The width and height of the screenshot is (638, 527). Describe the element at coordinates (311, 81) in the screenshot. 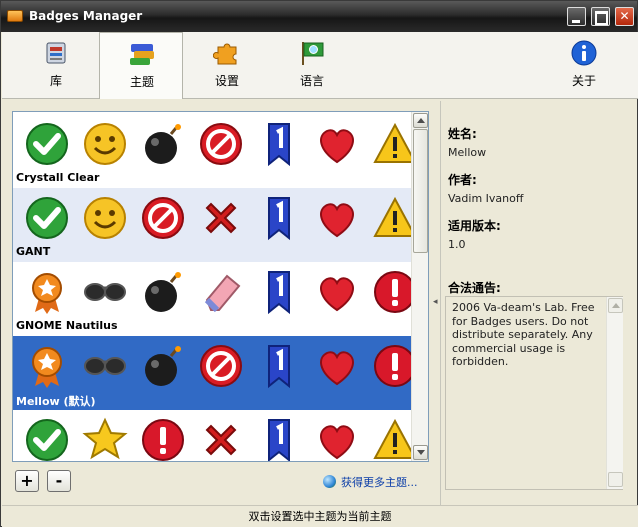

I see `tab-language-label: 语言` at that location.